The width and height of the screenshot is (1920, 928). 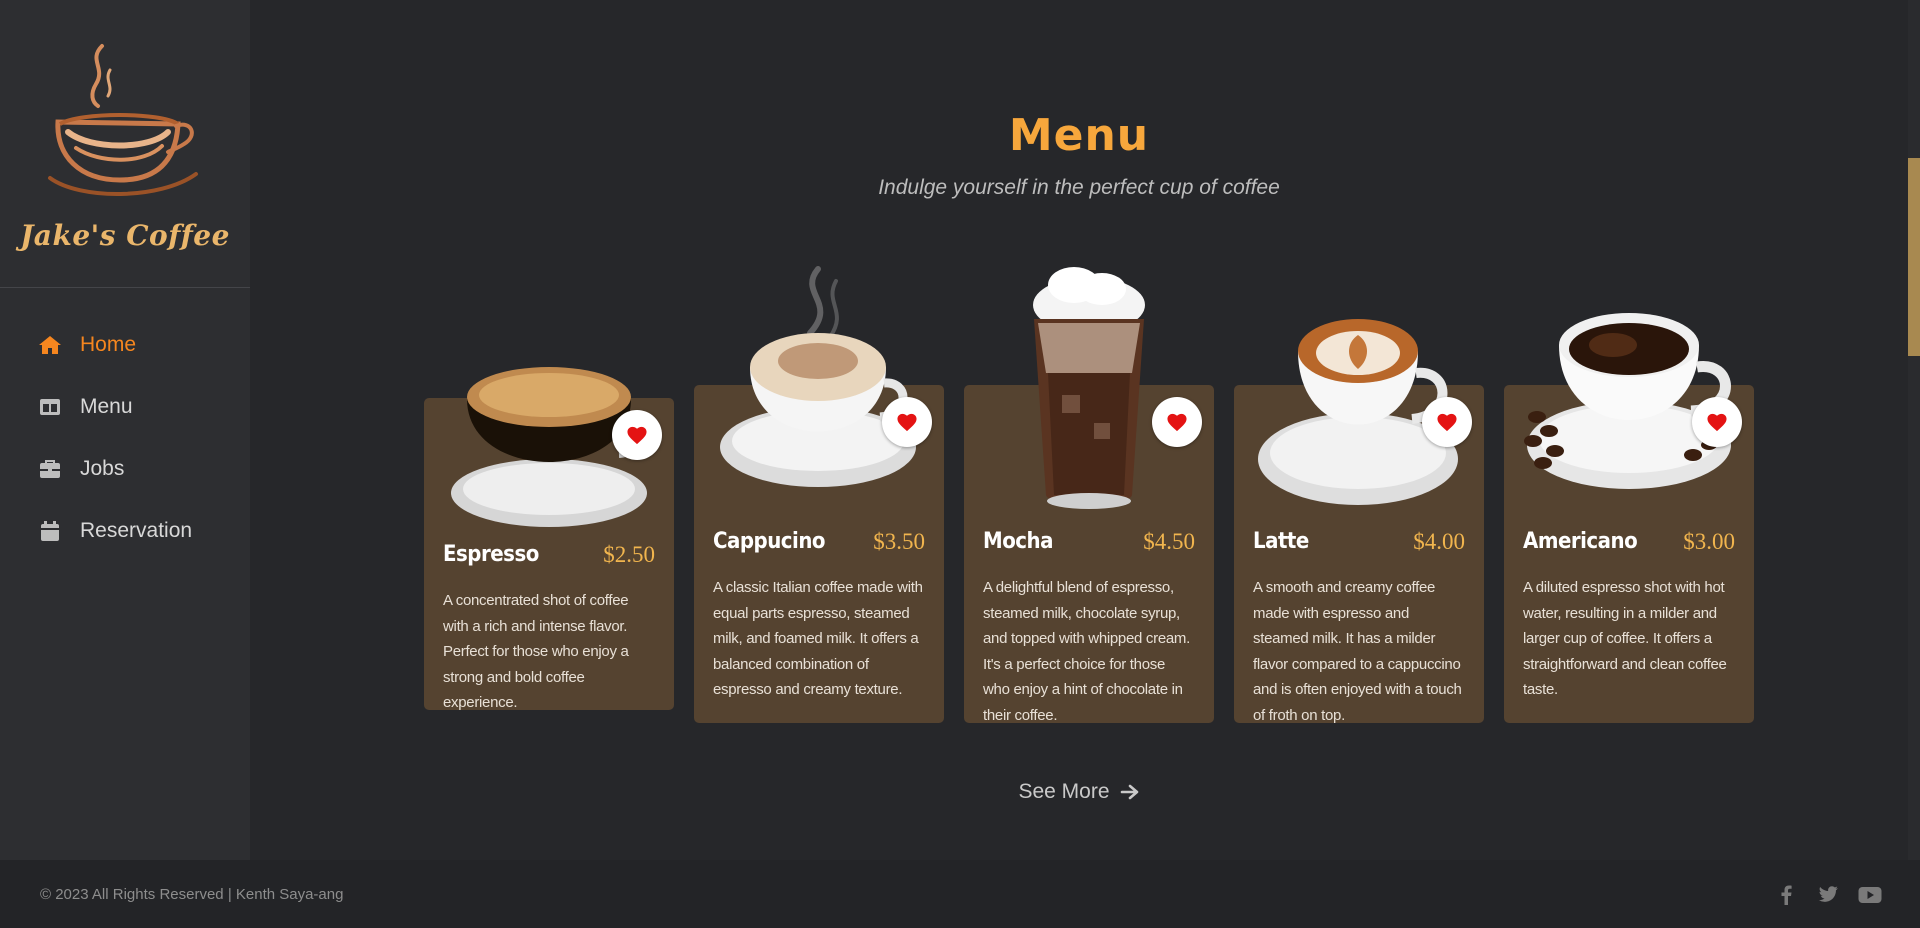 What do you see at coordinates (491, 554) in the screenshot?
I see `product-name: Espresso` at bounding box center [491, 554].